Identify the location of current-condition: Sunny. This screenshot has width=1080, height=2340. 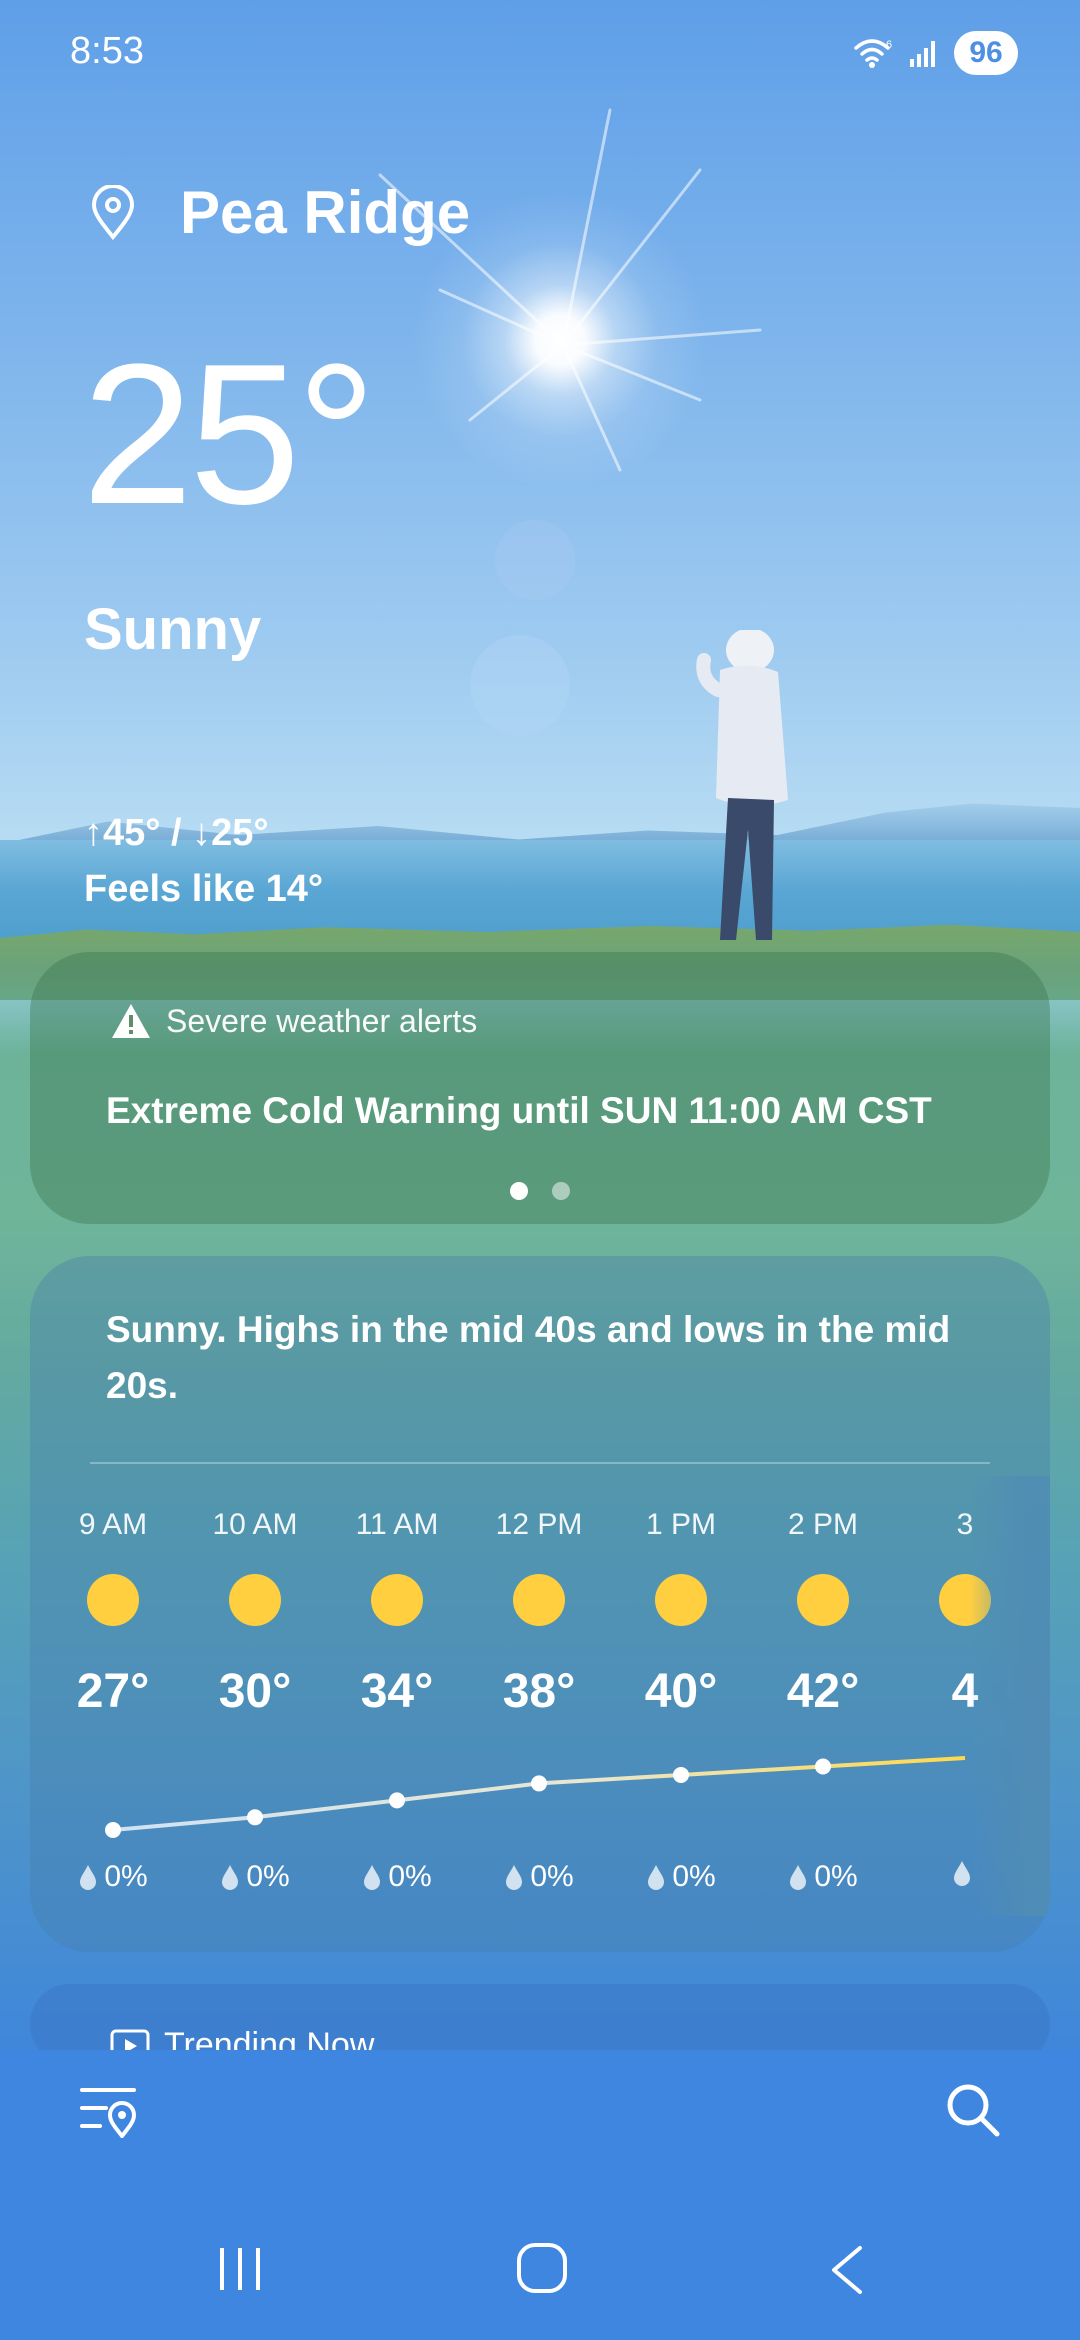
(173, 629).